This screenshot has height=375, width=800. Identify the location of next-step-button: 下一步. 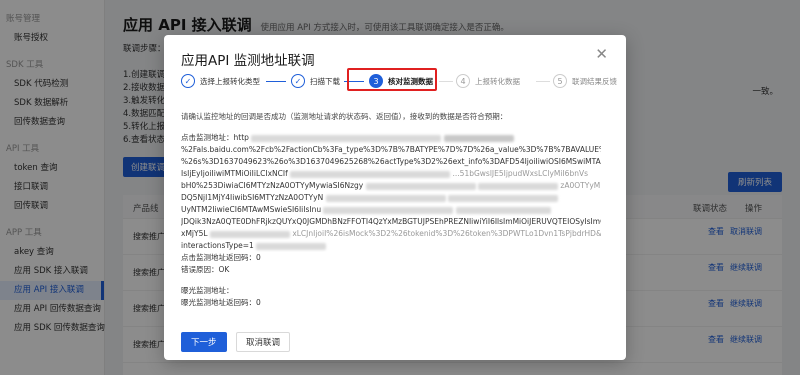
(204, 342).